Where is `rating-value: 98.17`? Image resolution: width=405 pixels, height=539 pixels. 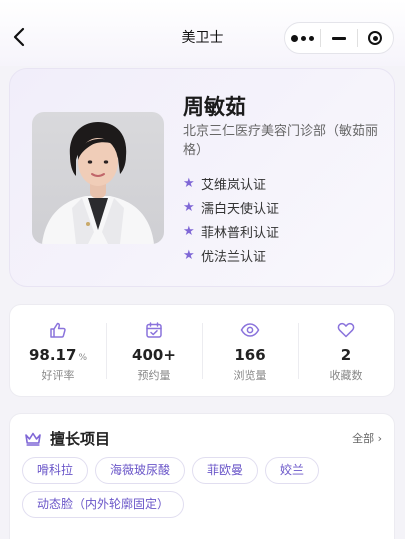 rating-value: 98.17 is located at coordinates (52, 355).